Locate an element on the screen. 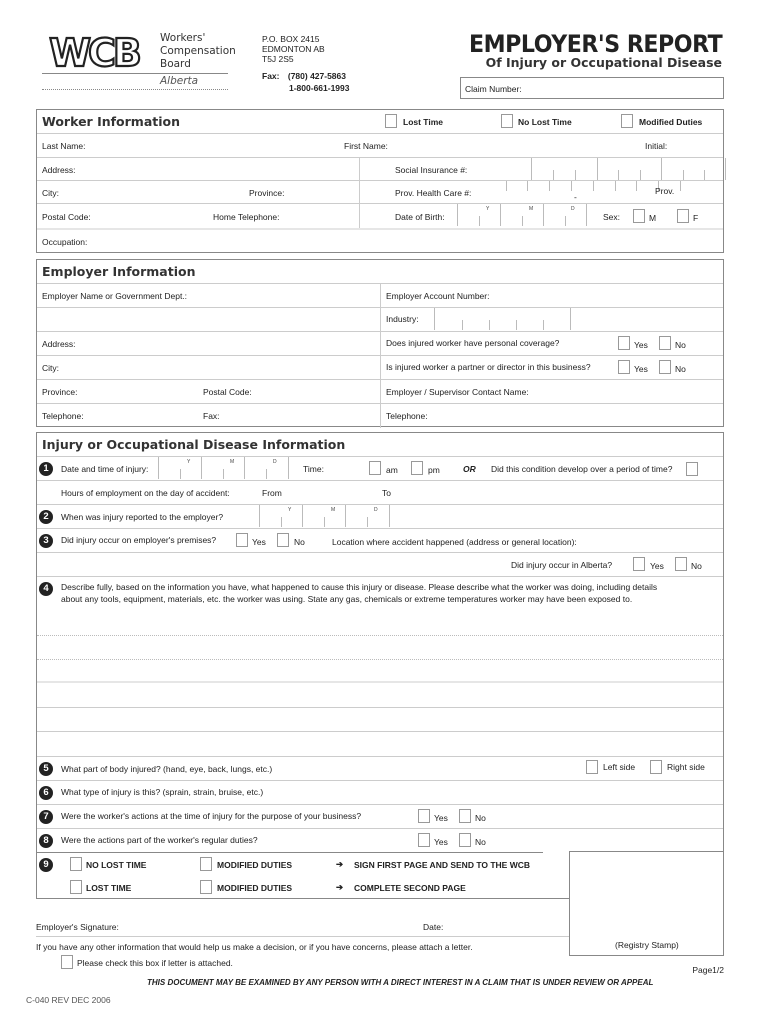 The width and height of the screenshot is (770, 1024). no-lost-time-label: NO LOST TIME is located at coordinates (116, 865).